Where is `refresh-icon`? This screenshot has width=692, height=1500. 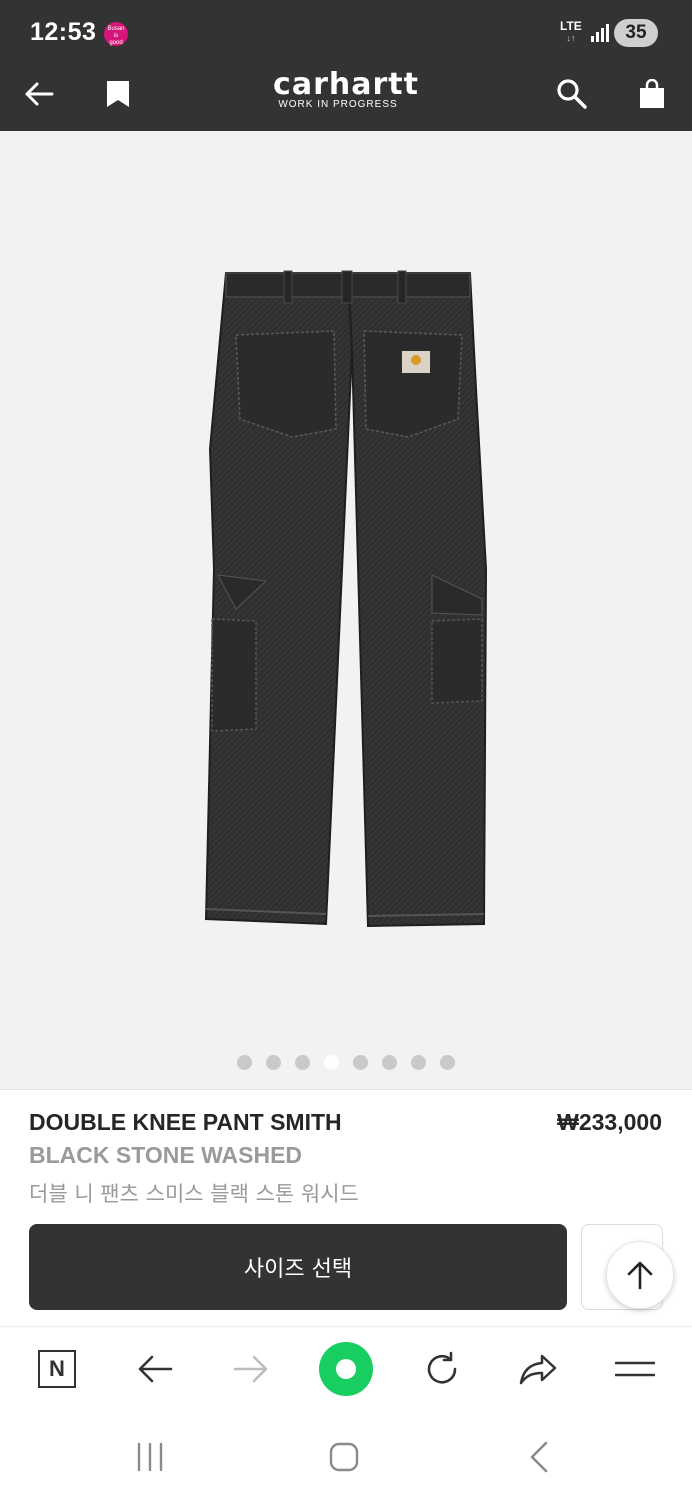 refresh-icon is located at coordinates (442, 1367).